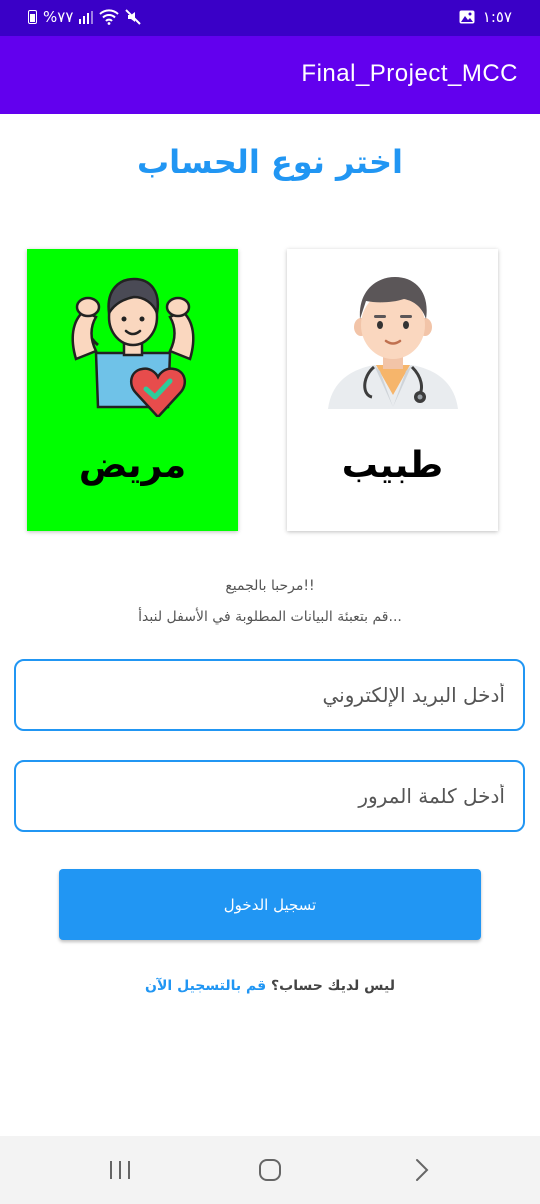 This screenshot has height=1204, width=540. What do you see at coordinates (205, 986) in the screenshot?
I see `register-link: قم بالتسجيل الآن` at bounding box center [205, 986].